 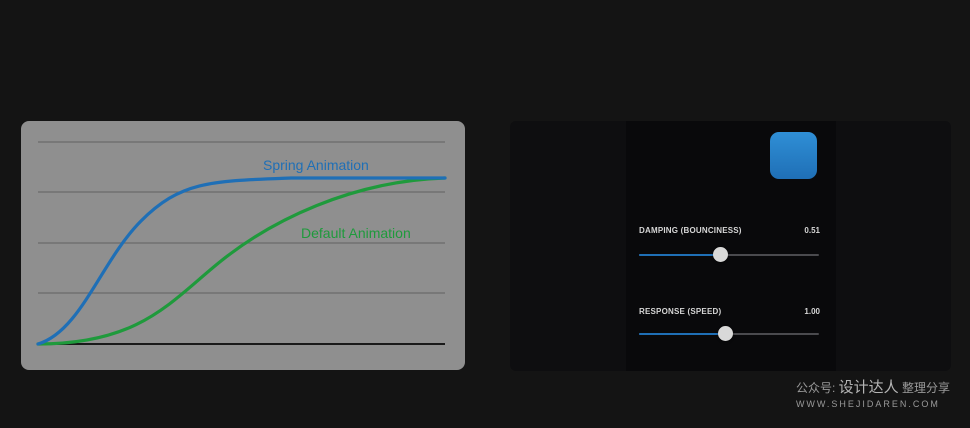 I want to click on damping-value: 0.51, so click(x=812, y=230).